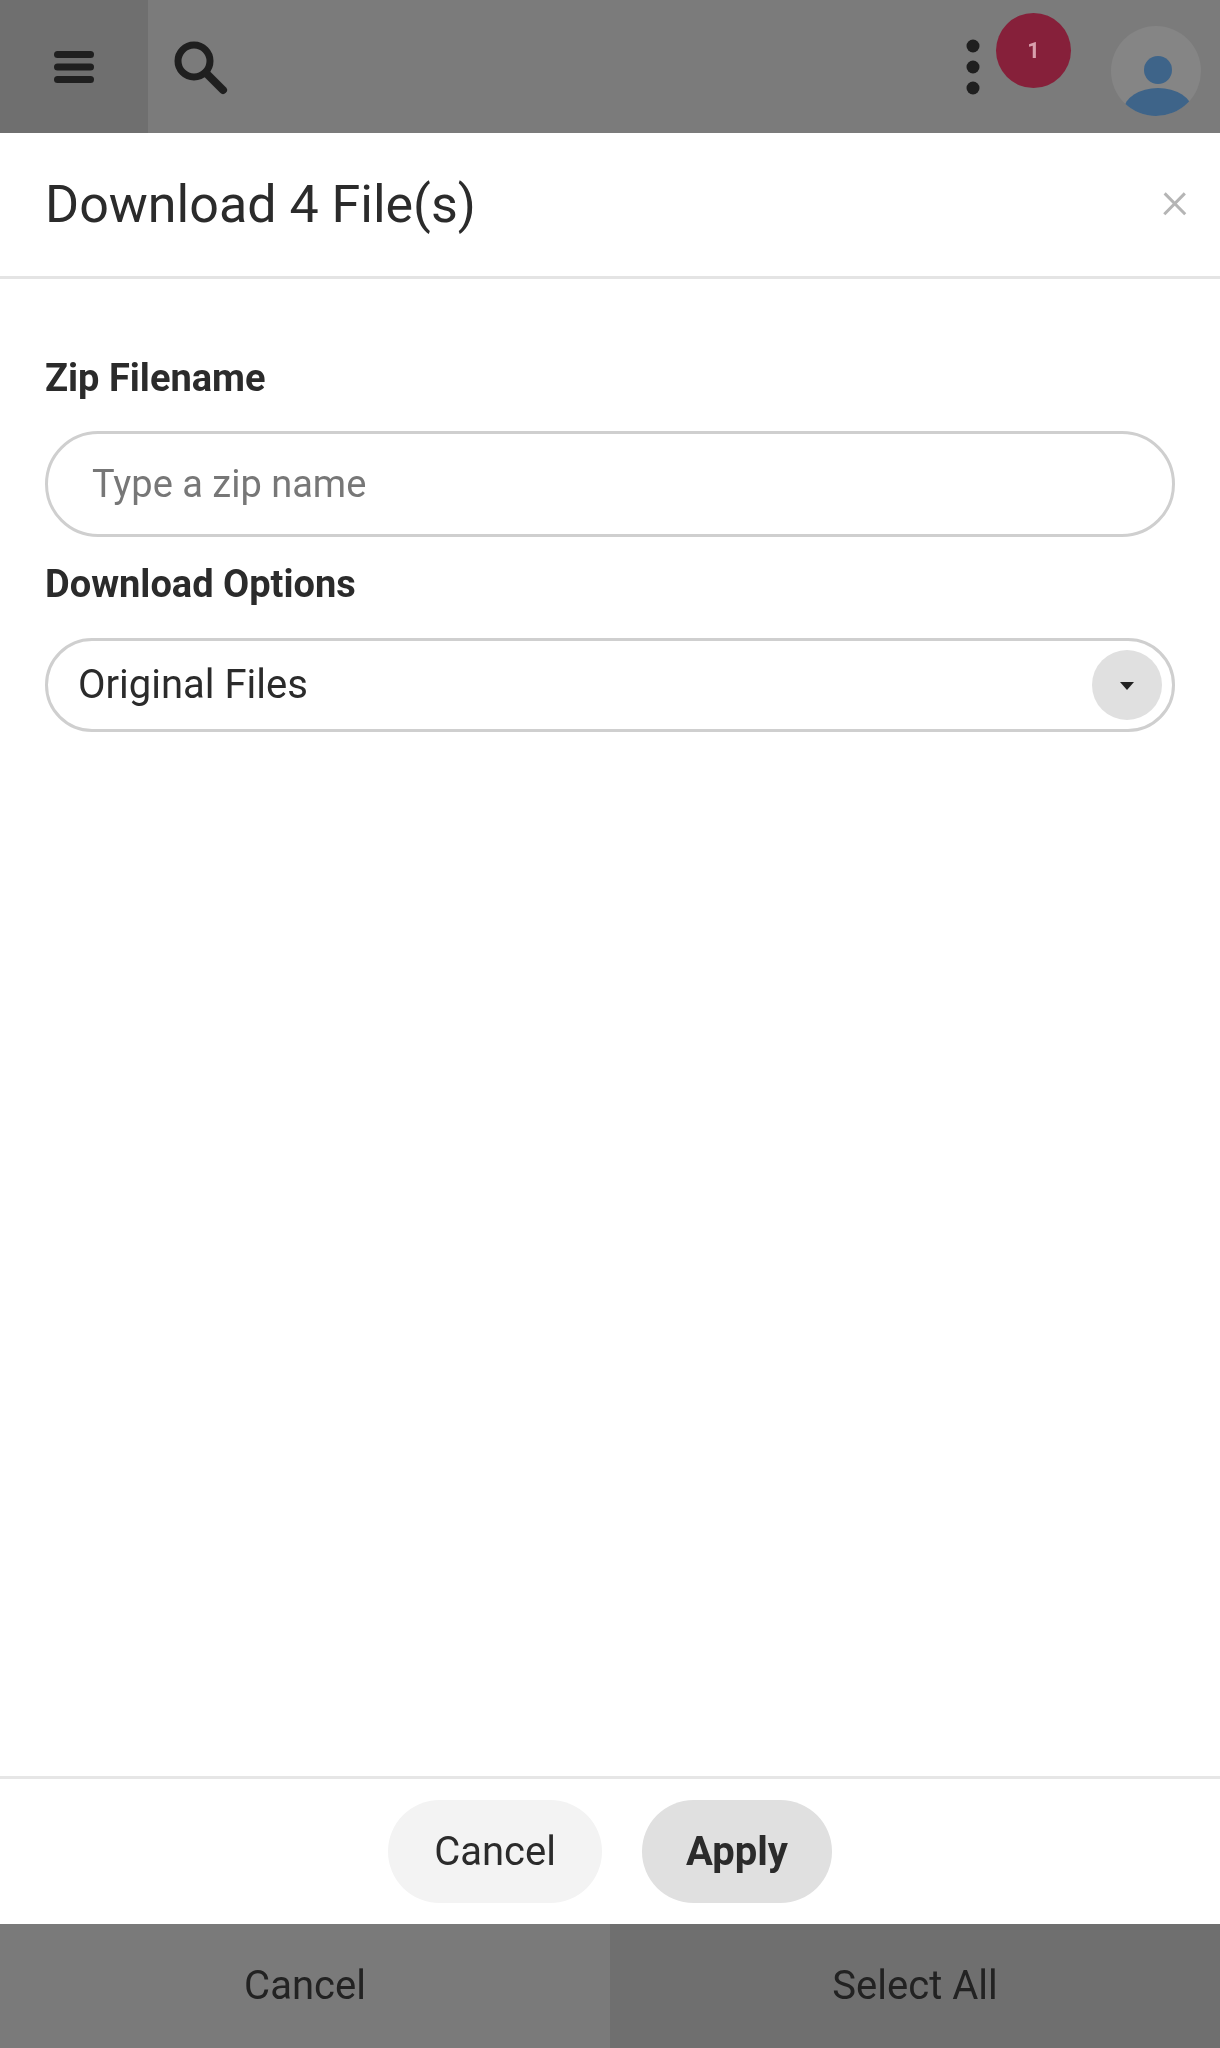 Image resolution: width=1220 pixels, height=2048 pixels. What do you see at coordinates (74, 66) in the screenshot?
I see `menu-icon` at bounding box center [74, 66].